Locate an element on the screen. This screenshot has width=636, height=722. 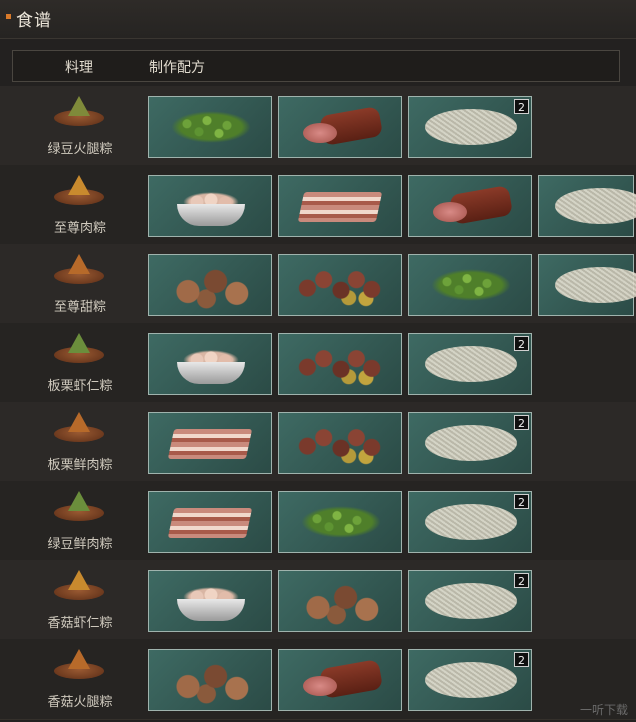
recipe-row: 板栗虾仁粽 2 is located at coordinates (318, 363).